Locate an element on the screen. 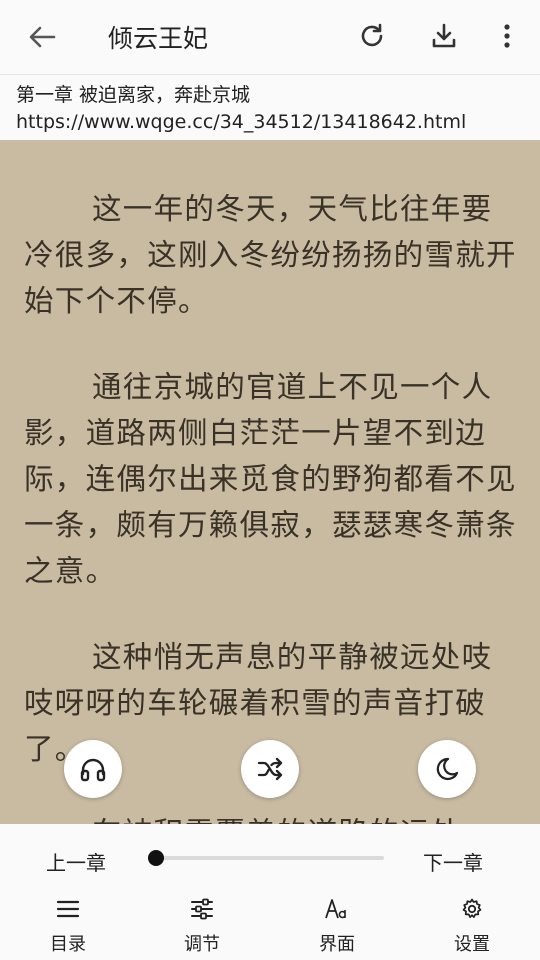 This screenshot has width=540, height=960. tab-label: 界面 is located at coordinates (337, 944).